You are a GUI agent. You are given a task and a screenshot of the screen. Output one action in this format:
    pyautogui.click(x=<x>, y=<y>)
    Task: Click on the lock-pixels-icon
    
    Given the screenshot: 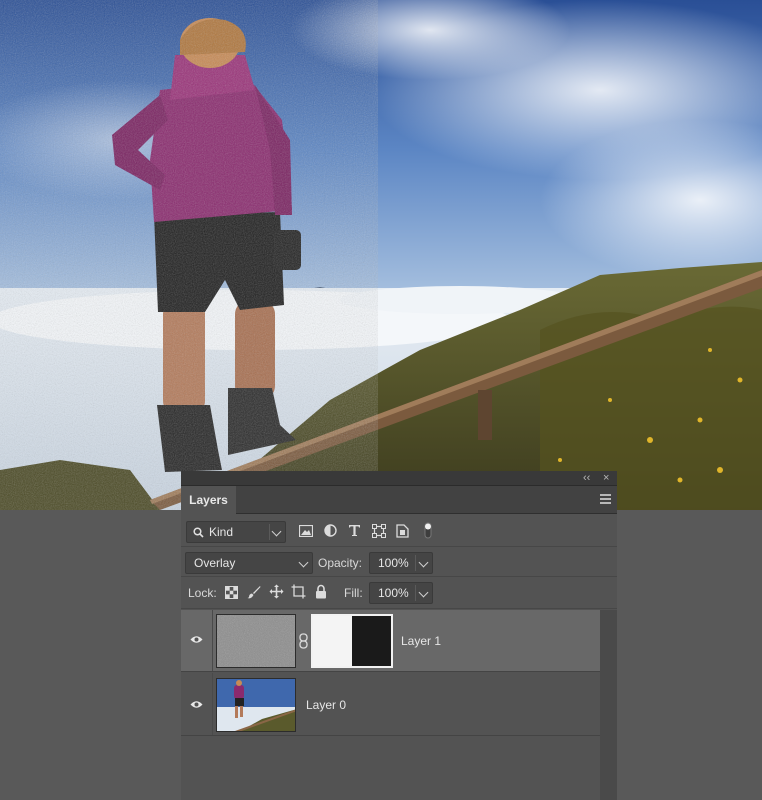 What is the action you would take?
    pyautogui.click(x=254, y=592)
    